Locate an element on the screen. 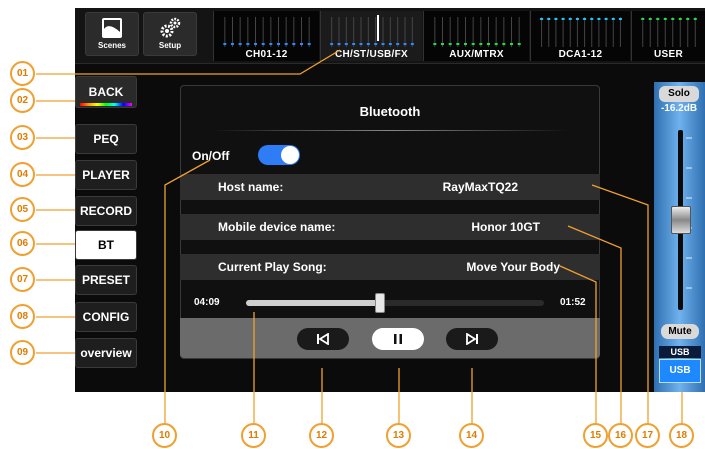  callout-08: 08 is located at coordinates (22, 316).